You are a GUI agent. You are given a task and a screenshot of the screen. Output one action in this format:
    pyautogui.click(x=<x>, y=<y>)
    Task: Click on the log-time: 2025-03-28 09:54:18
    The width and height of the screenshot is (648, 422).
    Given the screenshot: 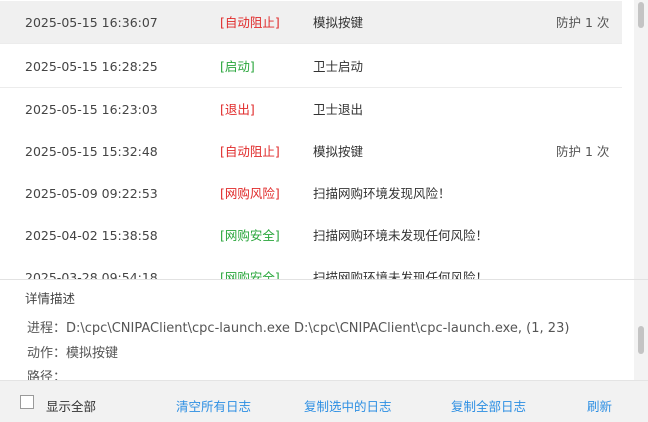 What is the action you would take?
    pyautogui.click(x=91, y=274)
    